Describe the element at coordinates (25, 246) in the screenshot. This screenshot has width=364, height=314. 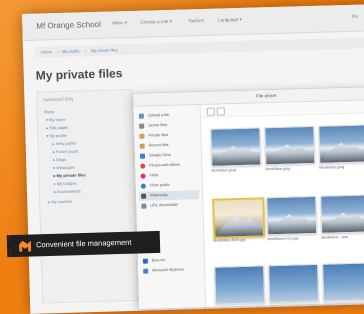
I see `moodle-logo-icon` at that location.